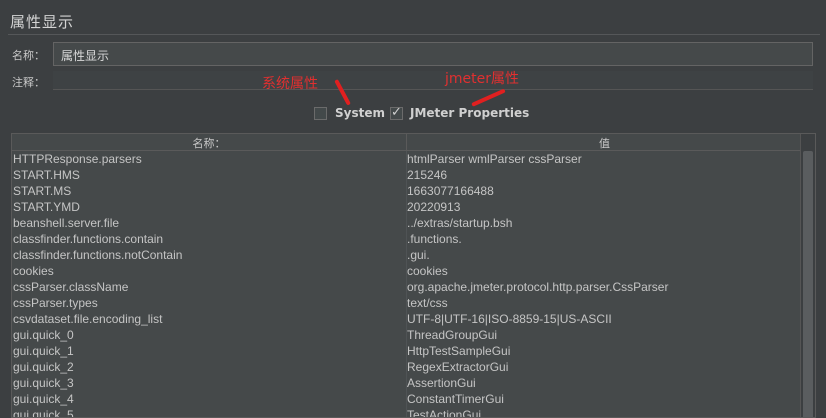  Describe the element at coordinates (208, 351) in the screenshot. I see `property-name-cell: gui.quick_1` at that location.